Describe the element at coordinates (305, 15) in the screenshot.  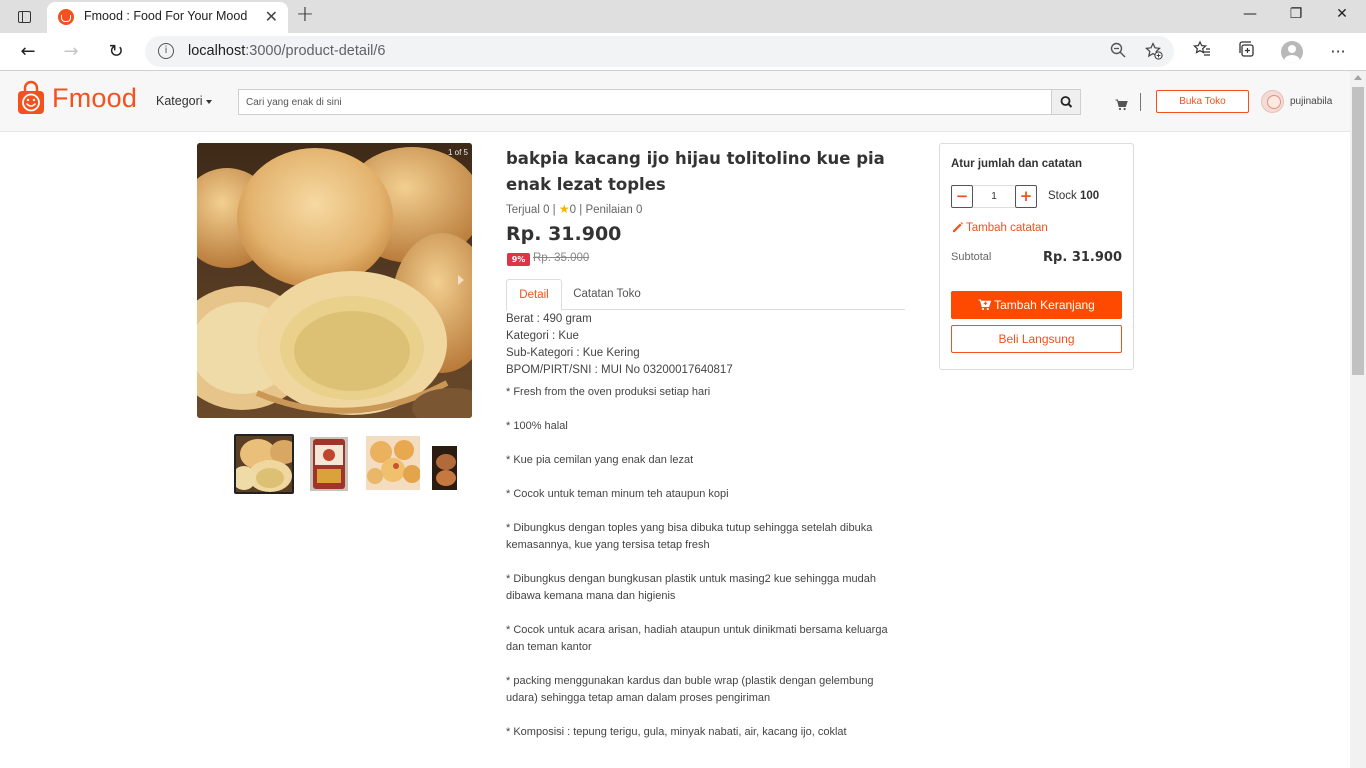
I see `new-tab-button: +` at that location.